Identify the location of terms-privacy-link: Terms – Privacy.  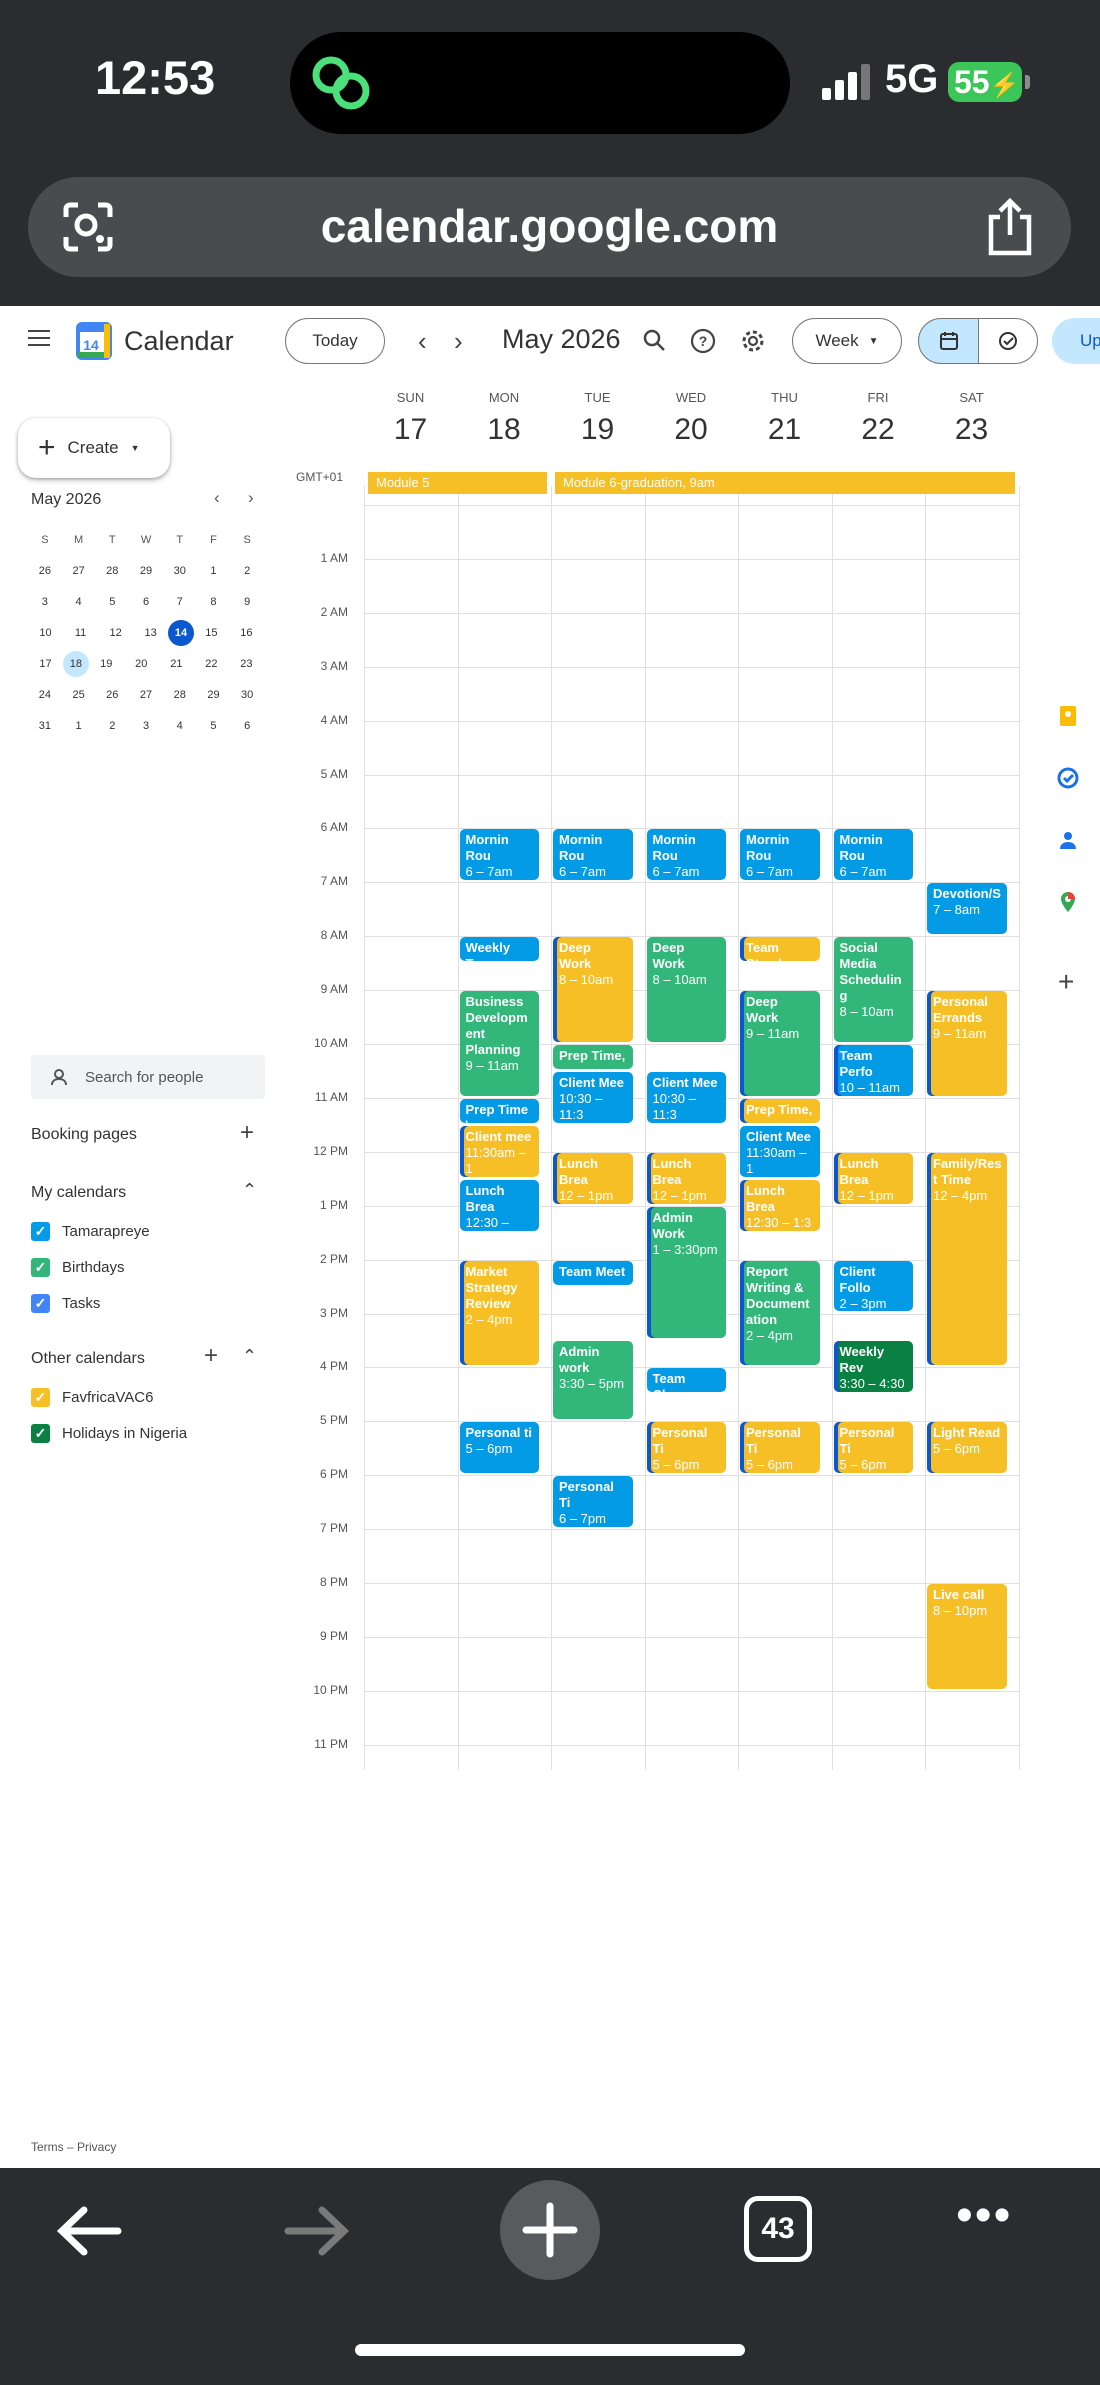
(73, 2147).